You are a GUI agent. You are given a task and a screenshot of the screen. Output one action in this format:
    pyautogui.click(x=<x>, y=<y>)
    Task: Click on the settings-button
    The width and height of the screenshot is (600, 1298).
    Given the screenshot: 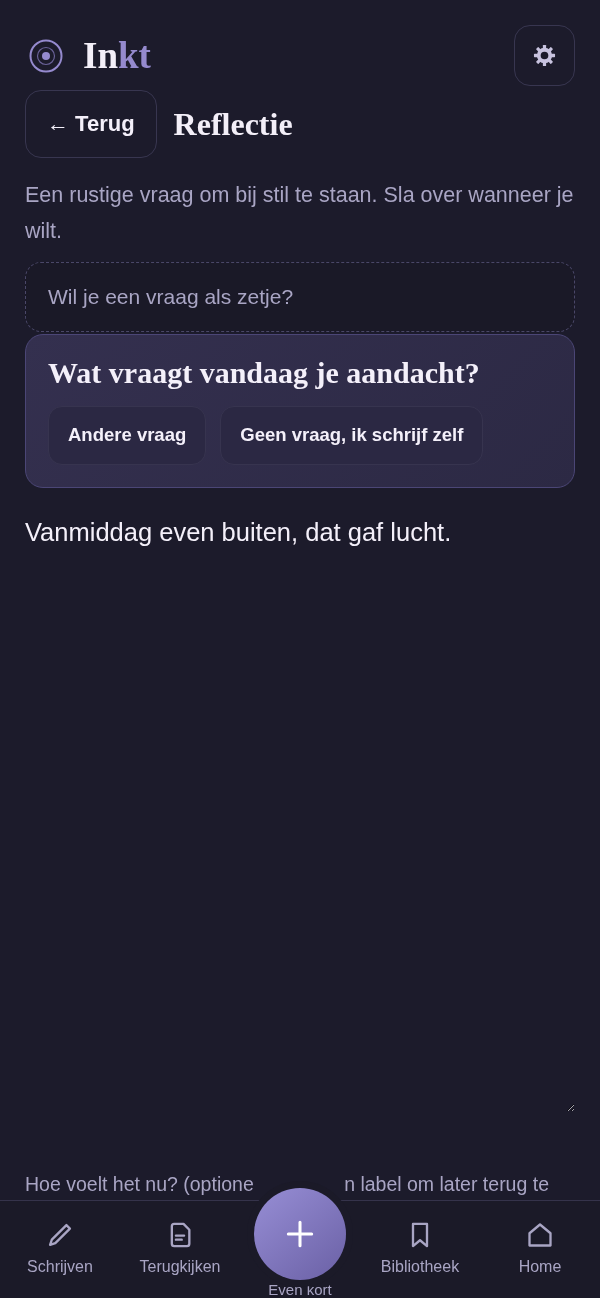 What is the action you would take?
    pyautogui.click(x=544, y=55)
    